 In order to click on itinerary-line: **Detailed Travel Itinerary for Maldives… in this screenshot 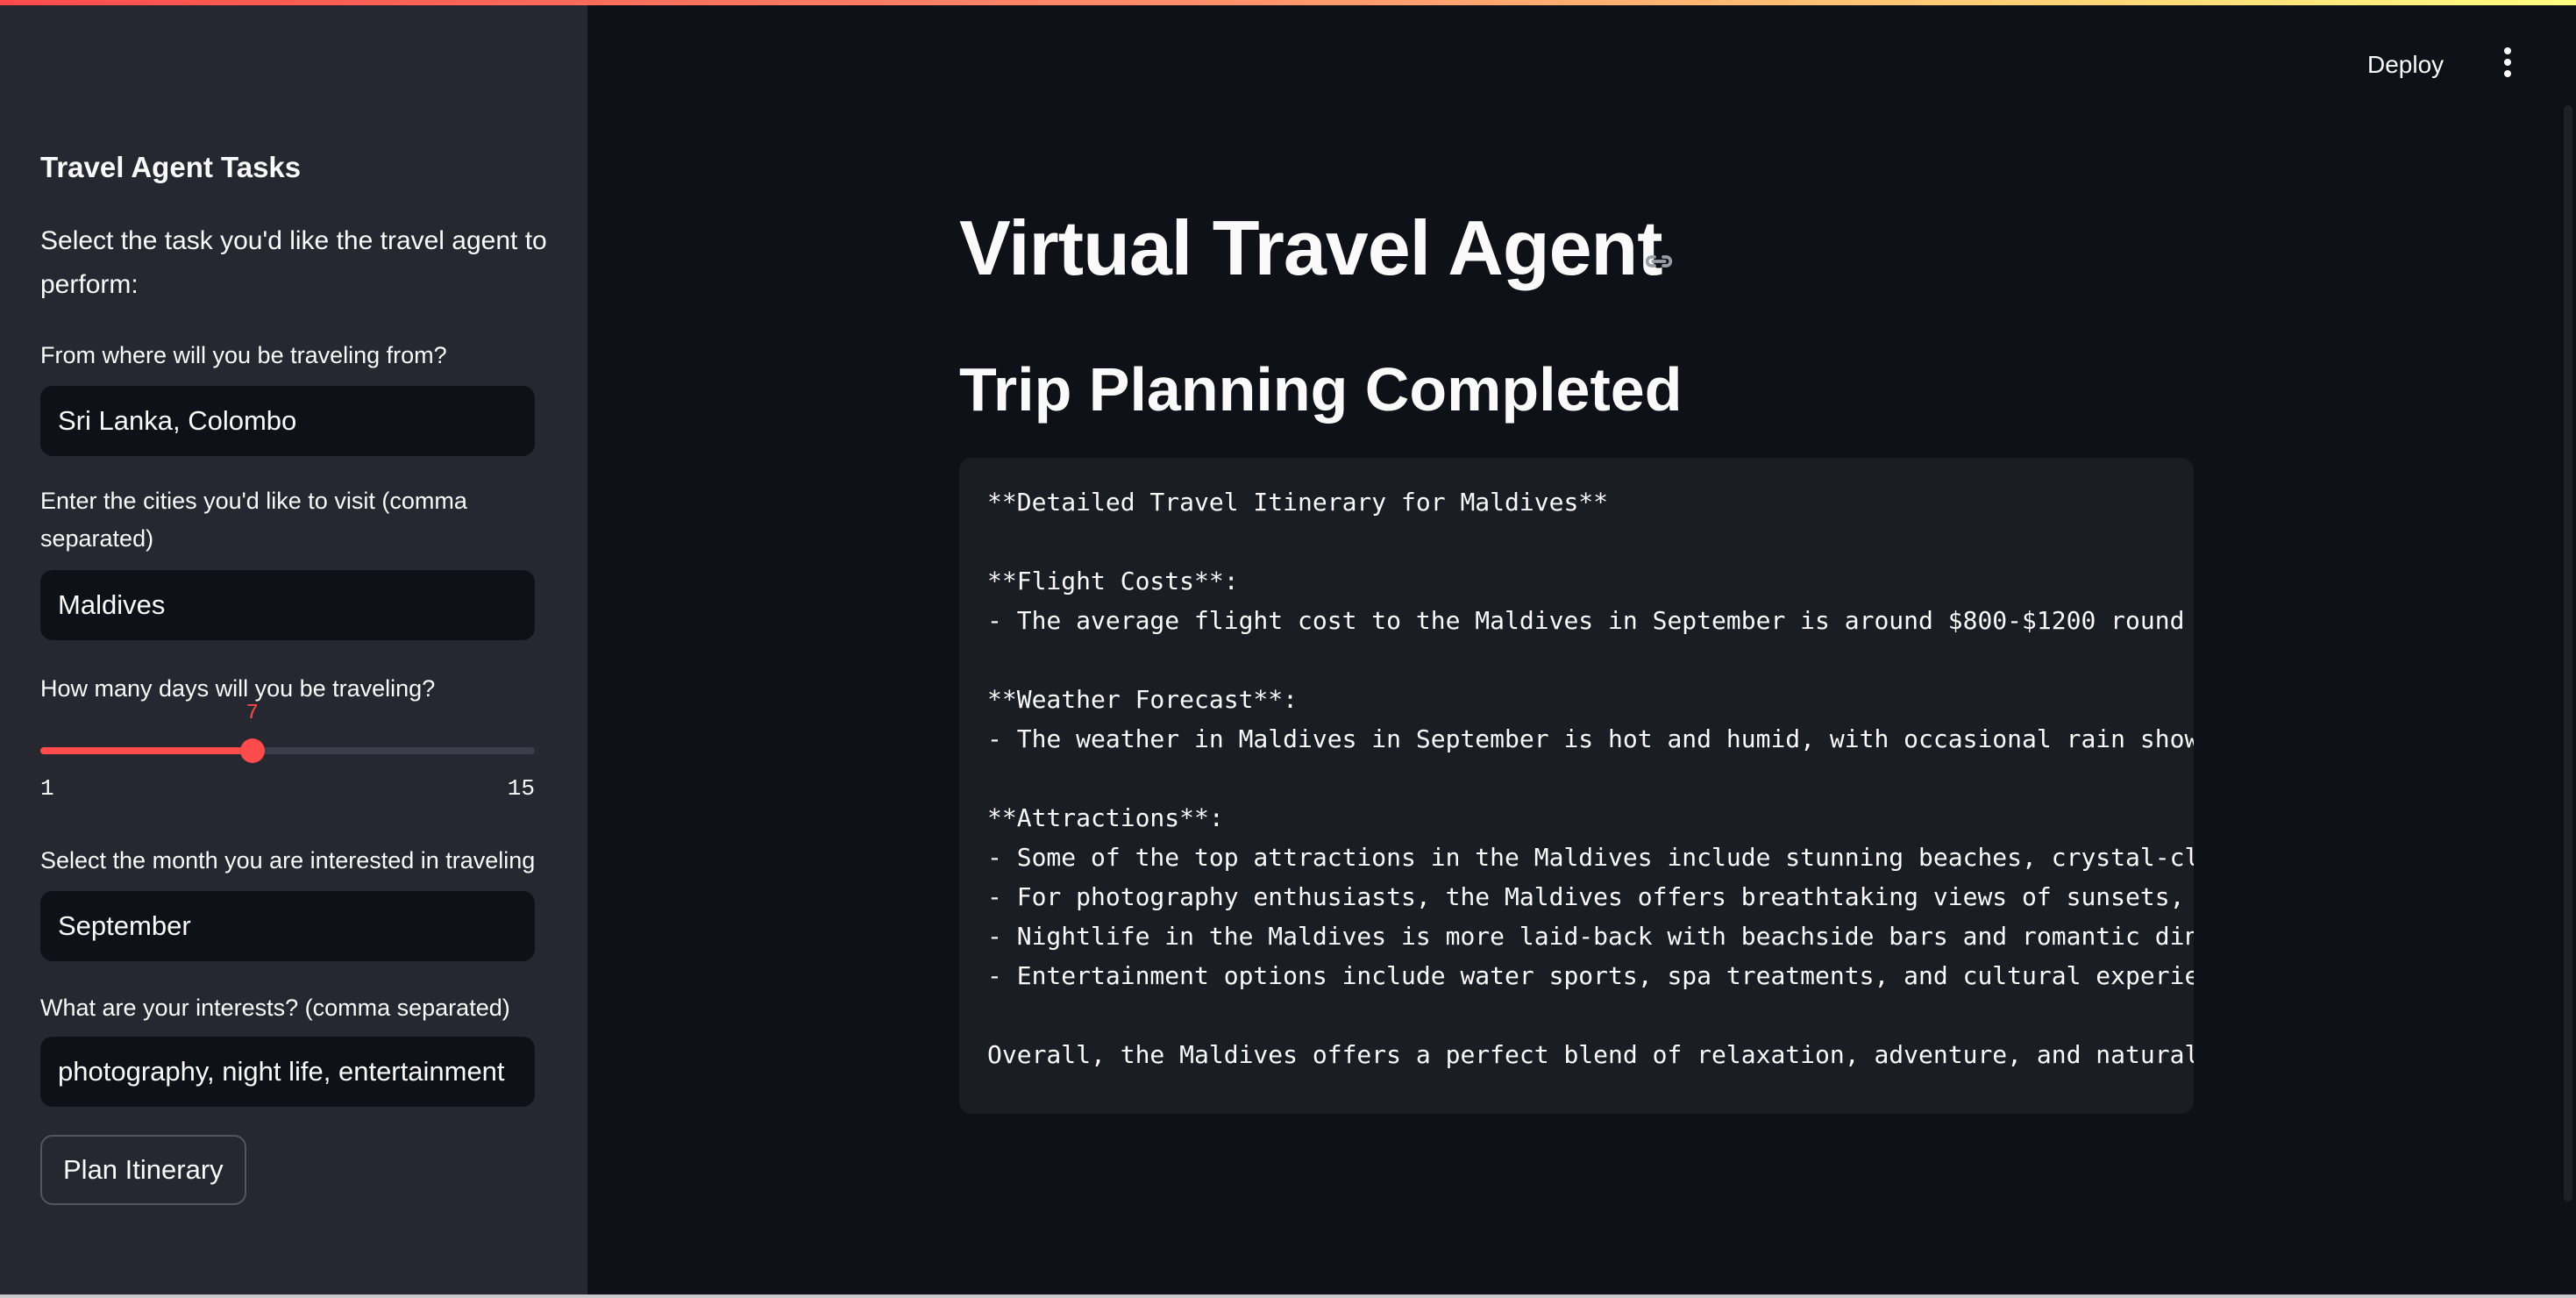, I will do `click(1298, 503)`.